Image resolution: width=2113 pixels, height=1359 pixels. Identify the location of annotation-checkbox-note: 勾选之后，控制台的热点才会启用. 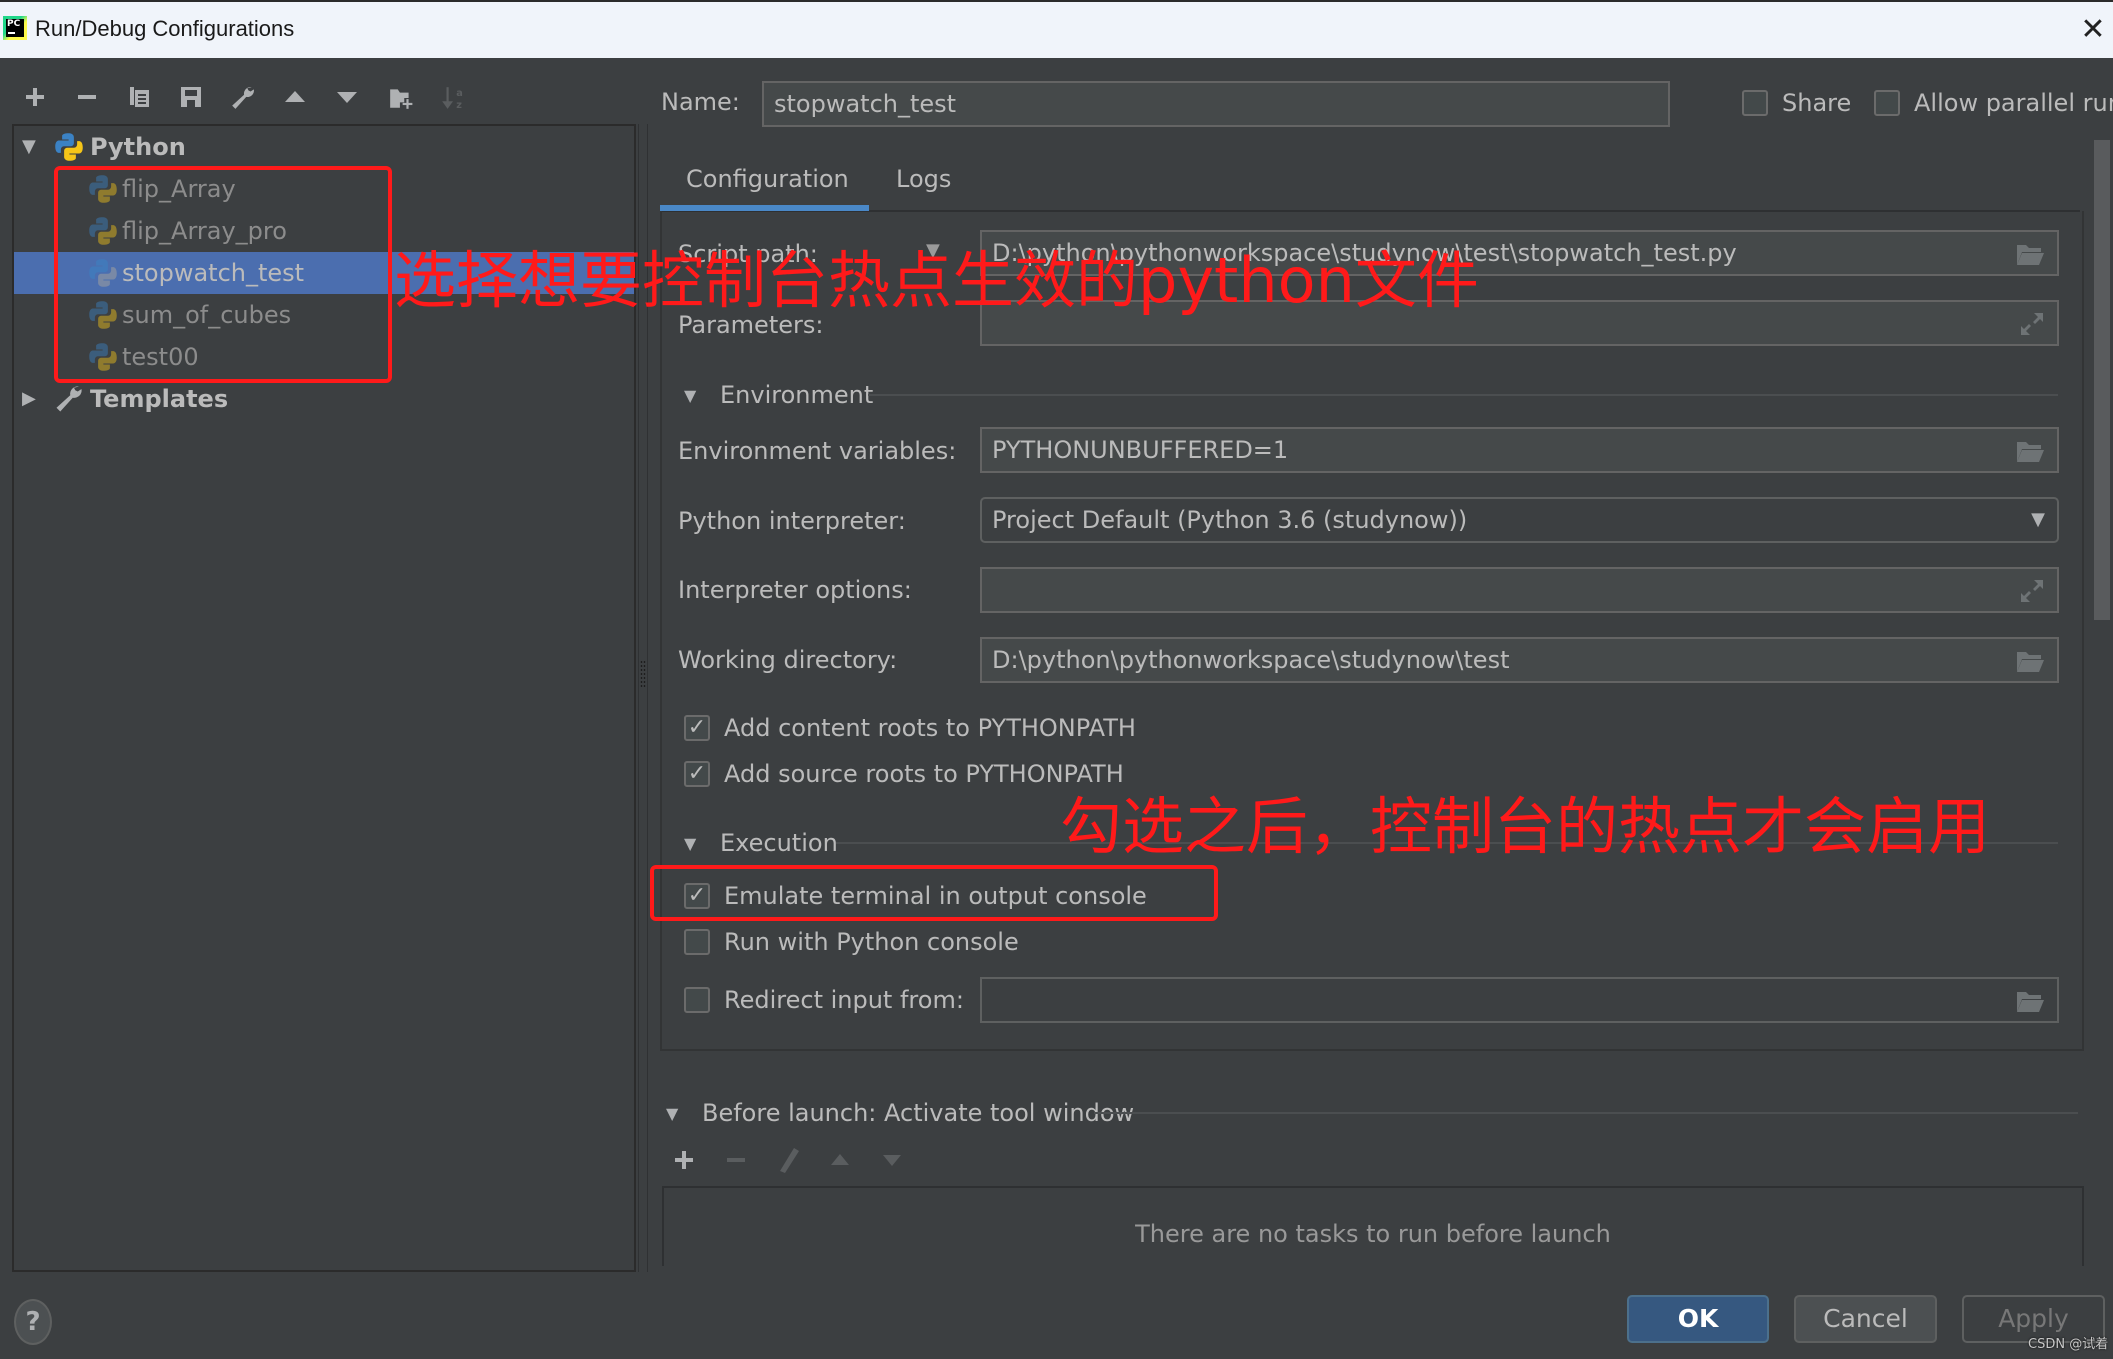
(1525, 826).